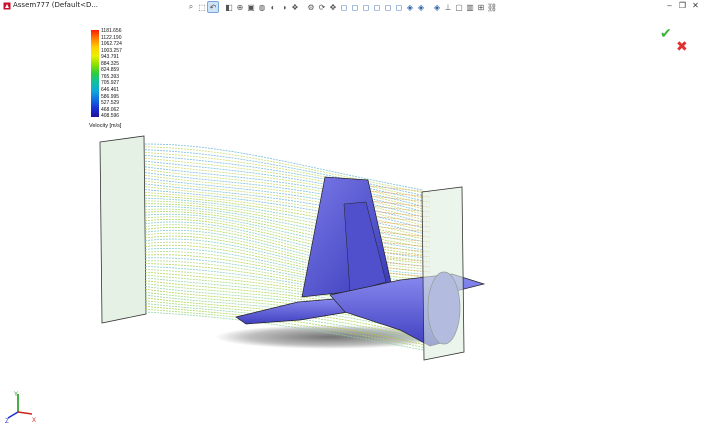 The width and height of the screenshot is (704, 432). What do you see at coordinates (666, 33) in the screenshot?
I see `confirm-check-icon: ✔` at bounding box center [666, 33].